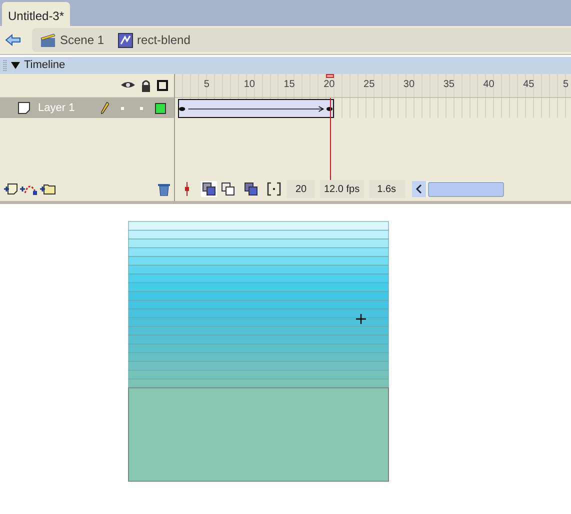 This screenshot has width=571, height=514. What do you see at coordinates (285, 65) in the screenshot?
I see `timeline-header: Timeline` at bounding box center [285, 65].